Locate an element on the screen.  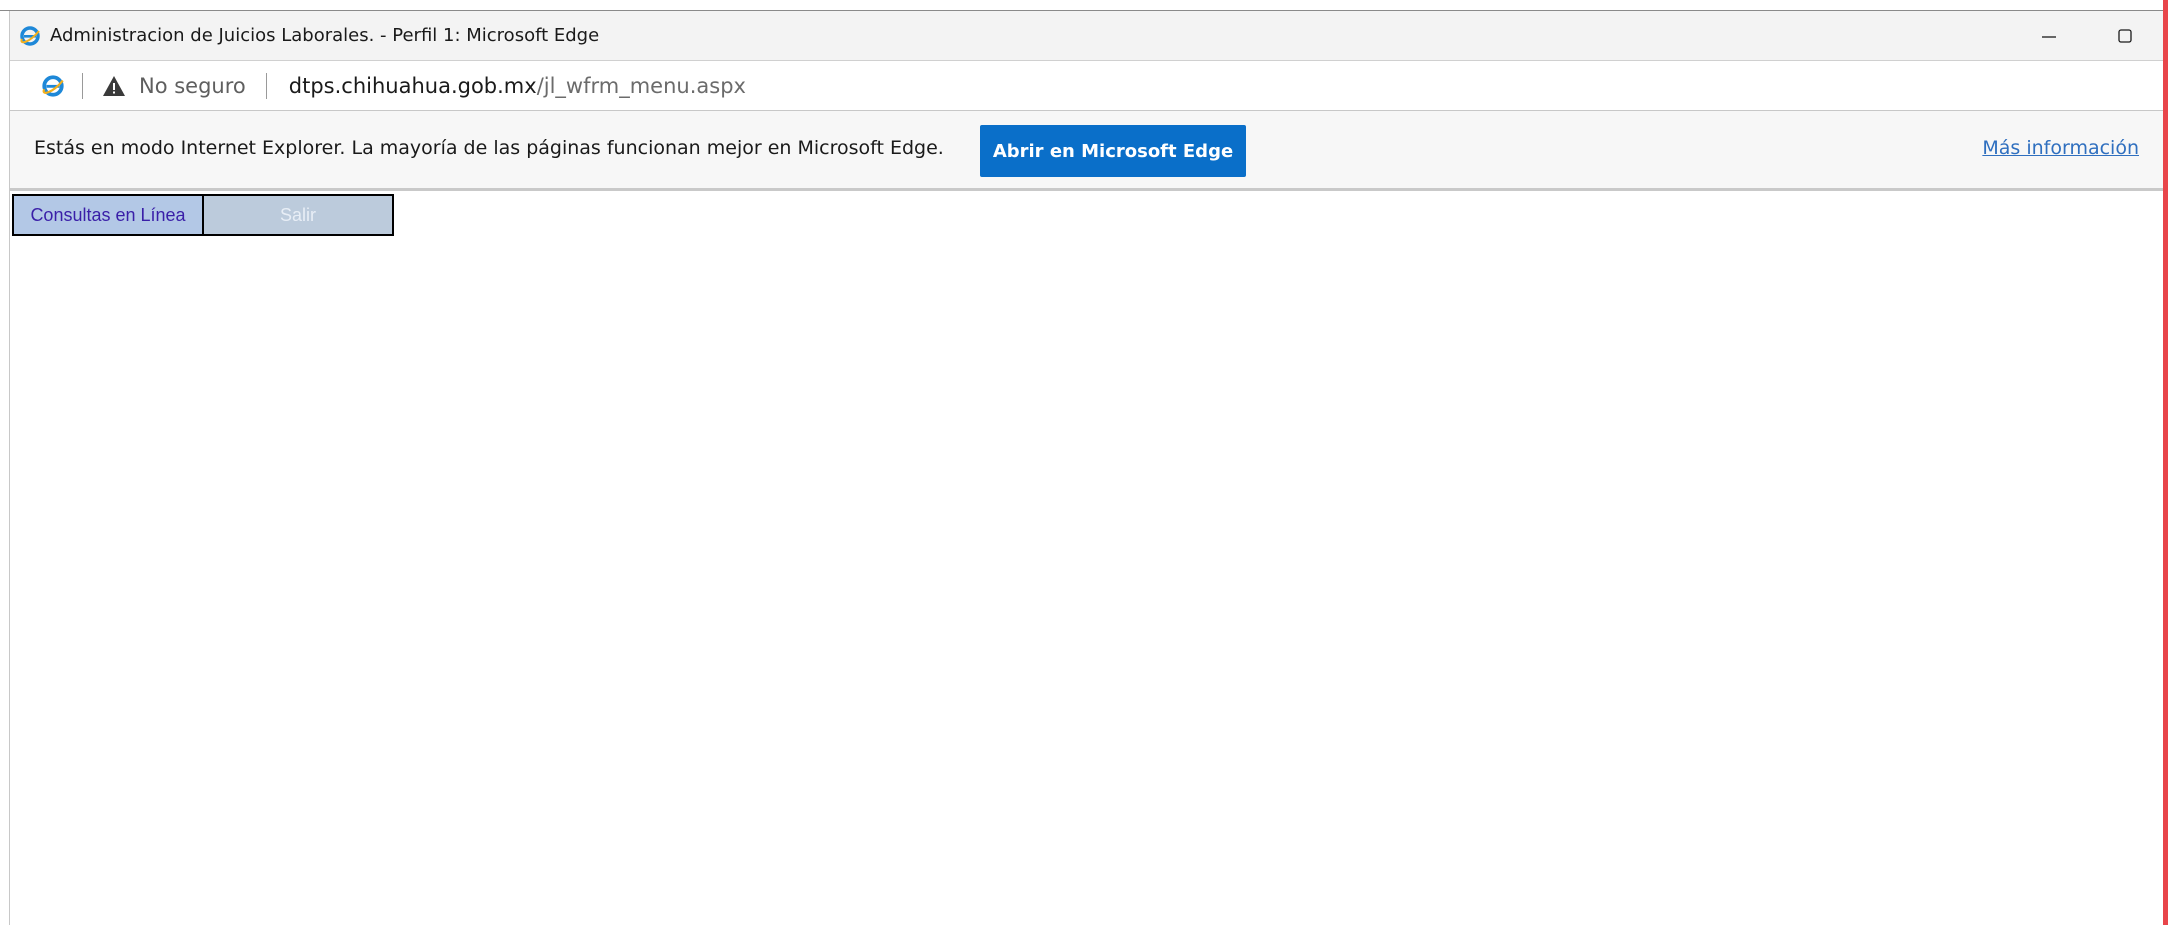
minimize-icon is located at coordinates (2049, 37).